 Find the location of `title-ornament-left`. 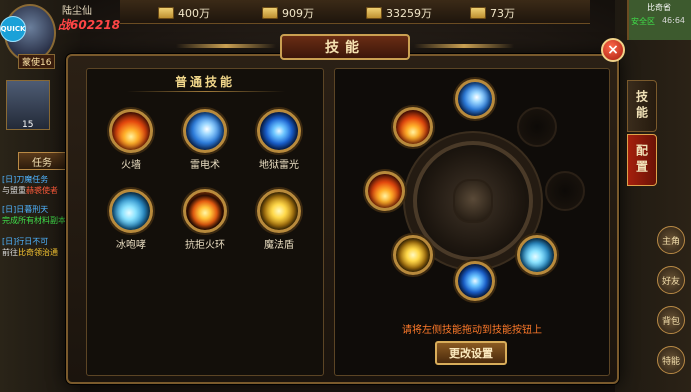

title-ornament-left is located at coordinates (226, 46).